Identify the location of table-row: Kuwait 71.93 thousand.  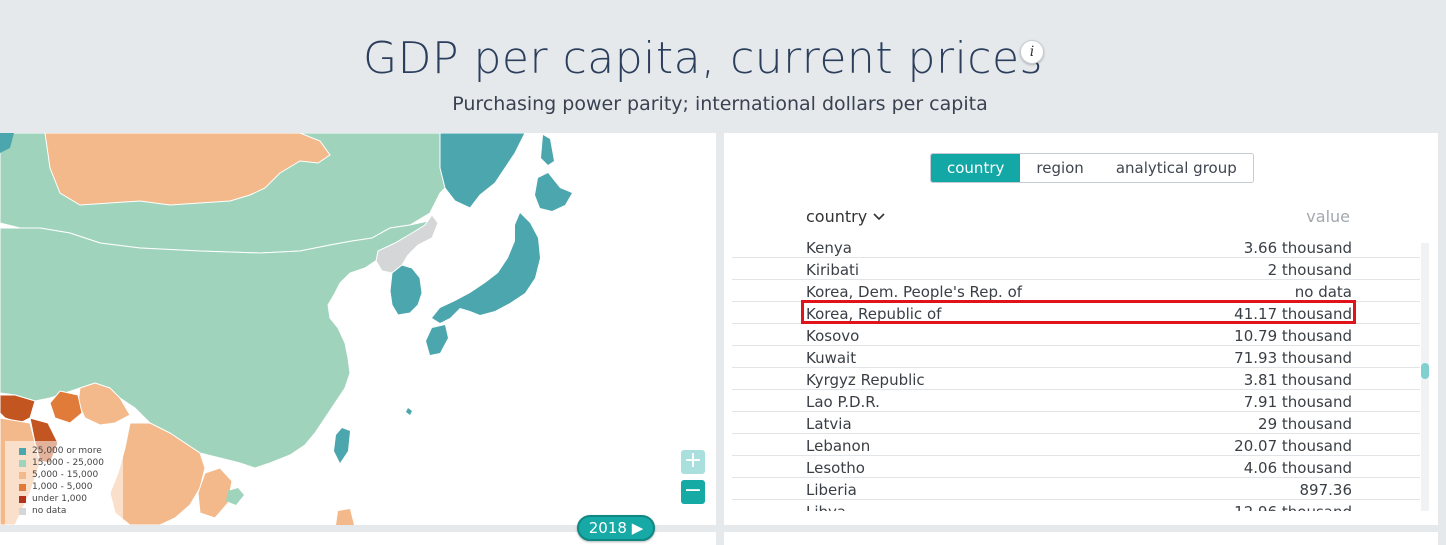
(1076, 357).